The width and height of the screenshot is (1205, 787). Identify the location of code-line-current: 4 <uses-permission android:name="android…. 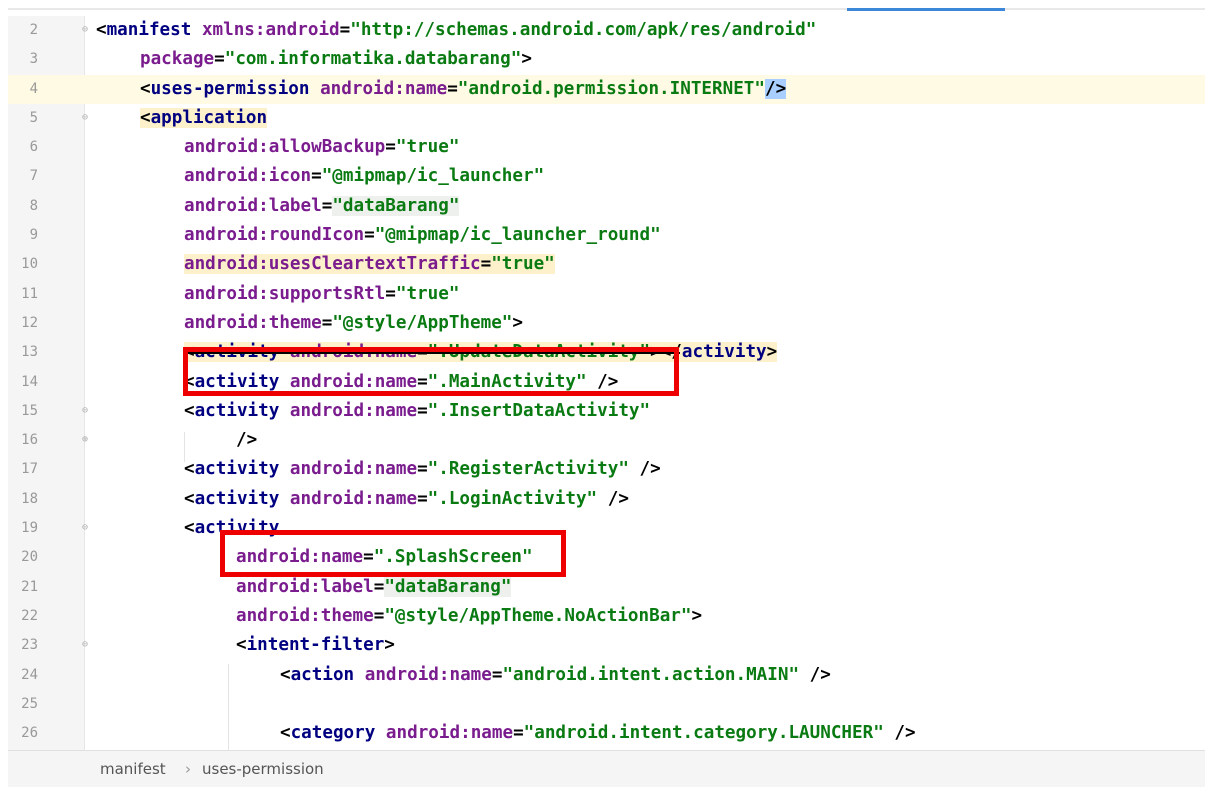
(606, 89).